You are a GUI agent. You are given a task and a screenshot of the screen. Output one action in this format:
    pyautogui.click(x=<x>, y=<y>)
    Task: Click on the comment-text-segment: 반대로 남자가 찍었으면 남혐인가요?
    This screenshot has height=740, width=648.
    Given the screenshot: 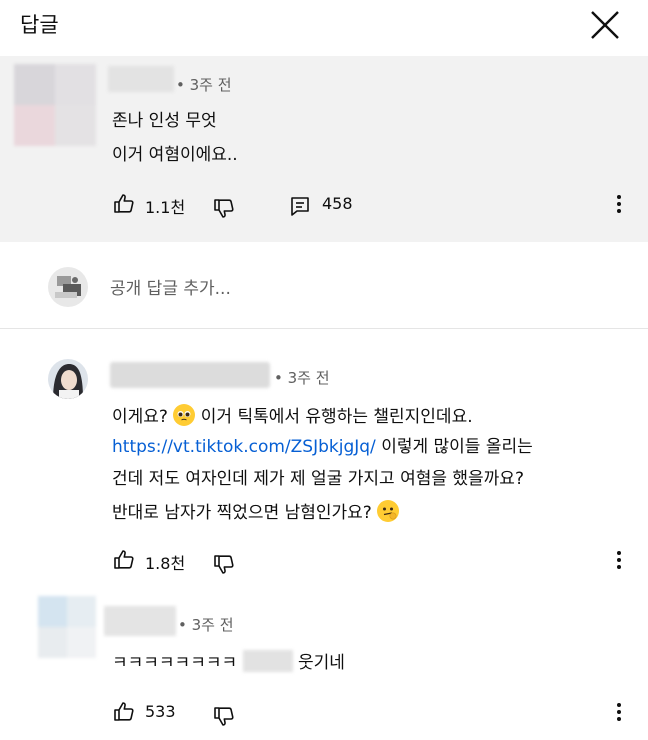 What is the action you would take?
    pyautogui.click(x=242, y=513)
    